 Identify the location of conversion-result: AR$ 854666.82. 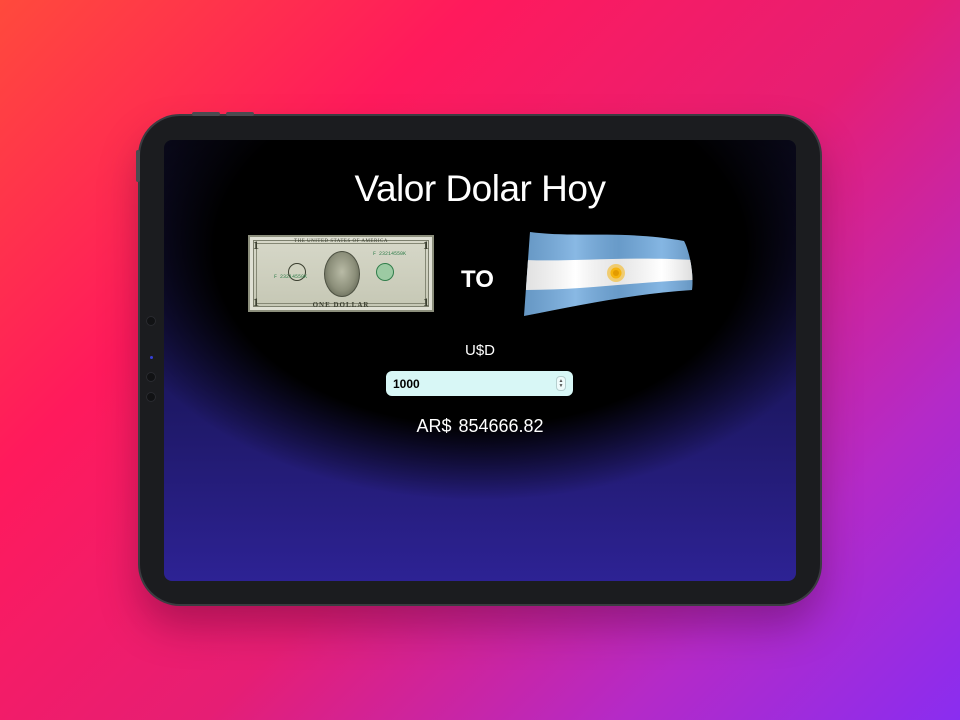
(480, 426).